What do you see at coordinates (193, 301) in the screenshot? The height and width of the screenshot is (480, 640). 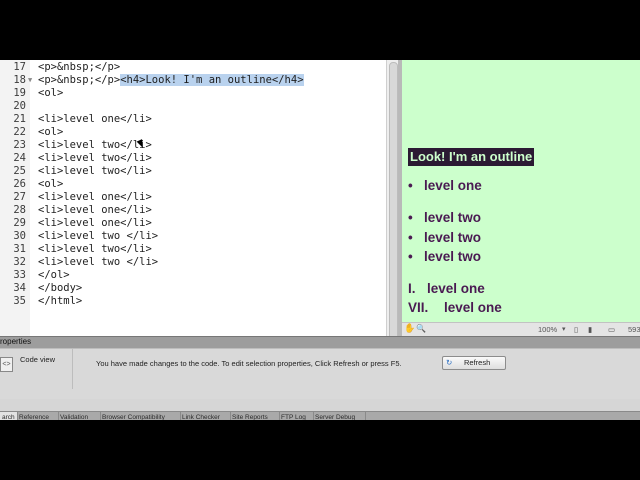 I see `code-line: 35 </html>` at bounding box center [193, 301].